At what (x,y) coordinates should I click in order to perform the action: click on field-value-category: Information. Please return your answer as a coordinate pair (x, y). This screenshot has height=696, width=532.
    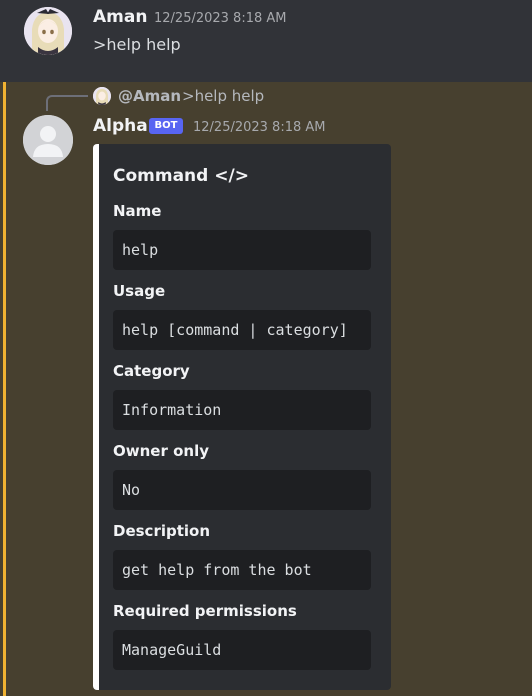
    Looking at the image, I should click on (242, 410).